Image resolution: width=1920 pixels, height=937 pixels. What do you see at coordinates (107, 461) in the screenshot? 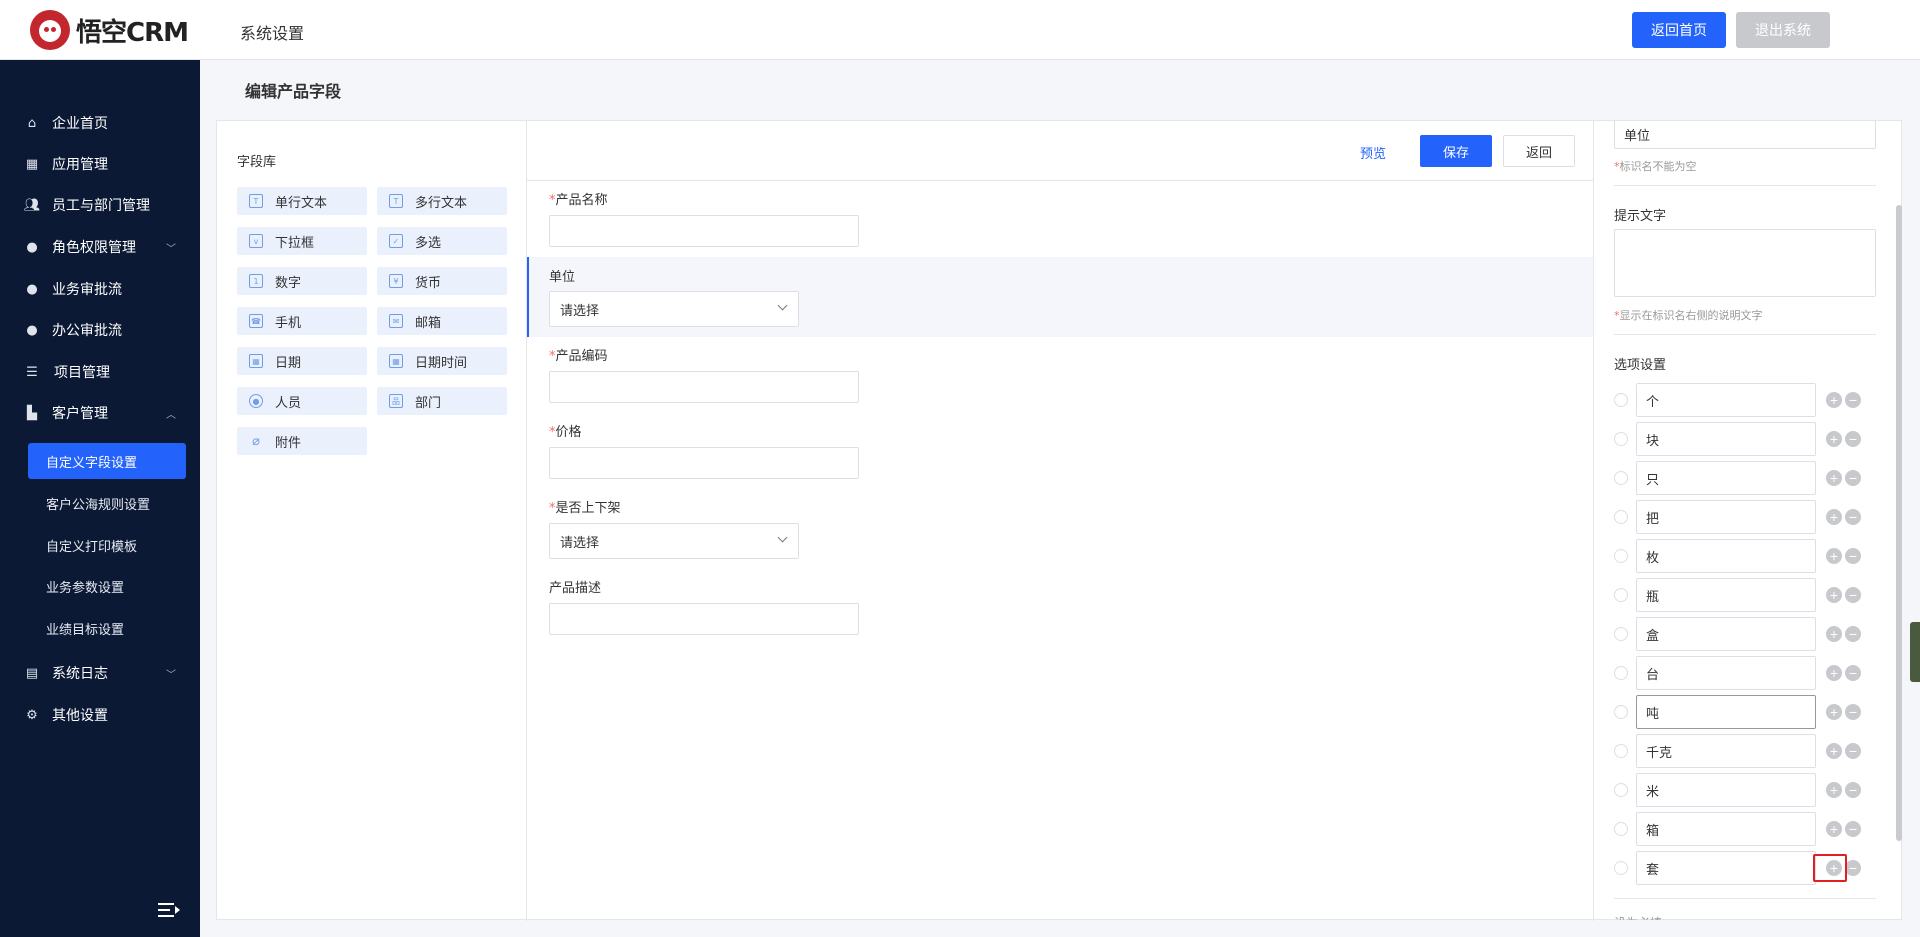
I see `sidebar-sub-custom-fields: 自定义字段设置` at bounding box center [107, 461].